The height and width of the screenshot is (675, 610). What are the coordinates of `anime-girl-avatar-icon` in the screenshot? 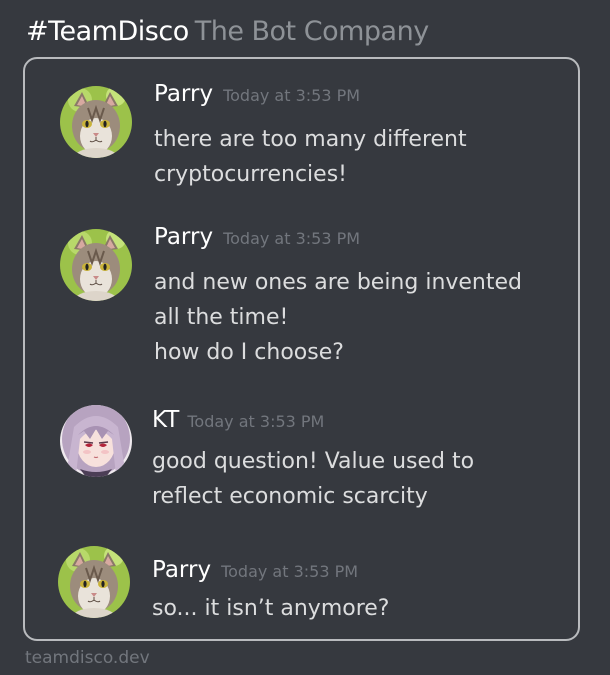 It's located at (96, 441).